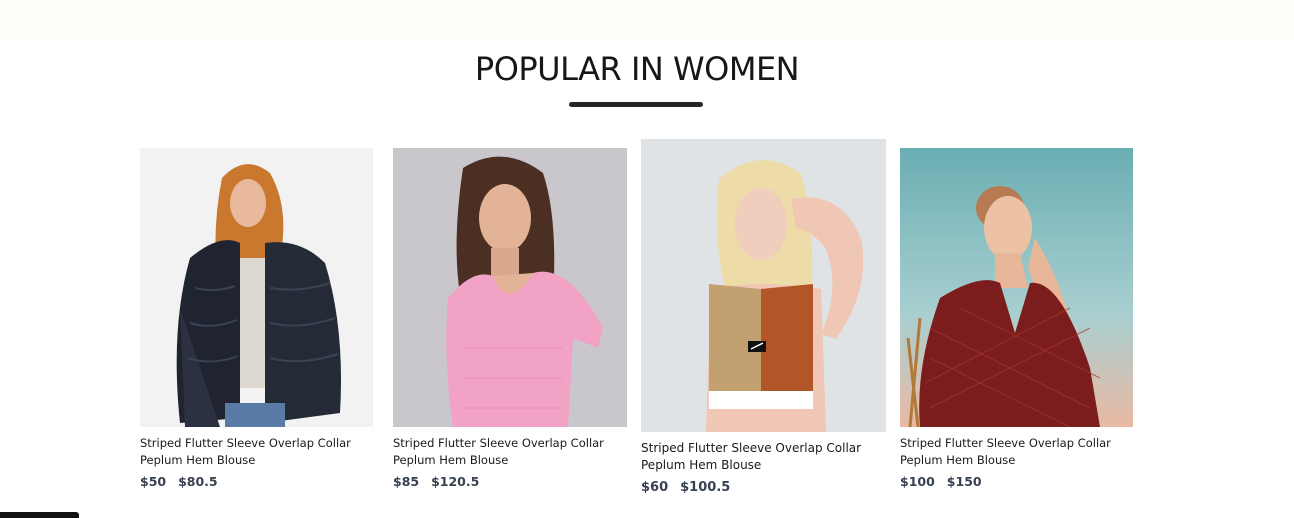  What do you see at coordinates (655, 487) in the screenshot?
I see `price-current: $60` at bounding box center [655, 487].